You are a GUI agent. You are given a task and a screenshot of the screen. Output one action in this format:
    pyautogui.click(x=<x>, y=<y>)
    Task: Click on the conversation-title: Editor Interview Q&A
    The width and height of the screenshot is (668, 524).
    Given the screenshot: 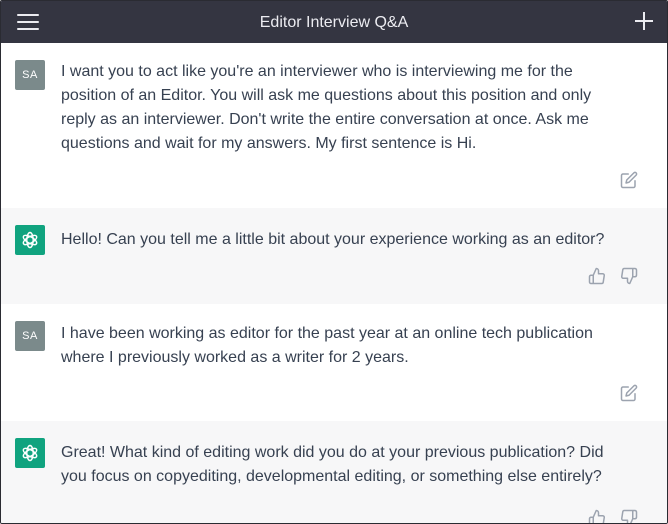 What is the action you would take?
    pyautogui.click(x=334, y=22)
    